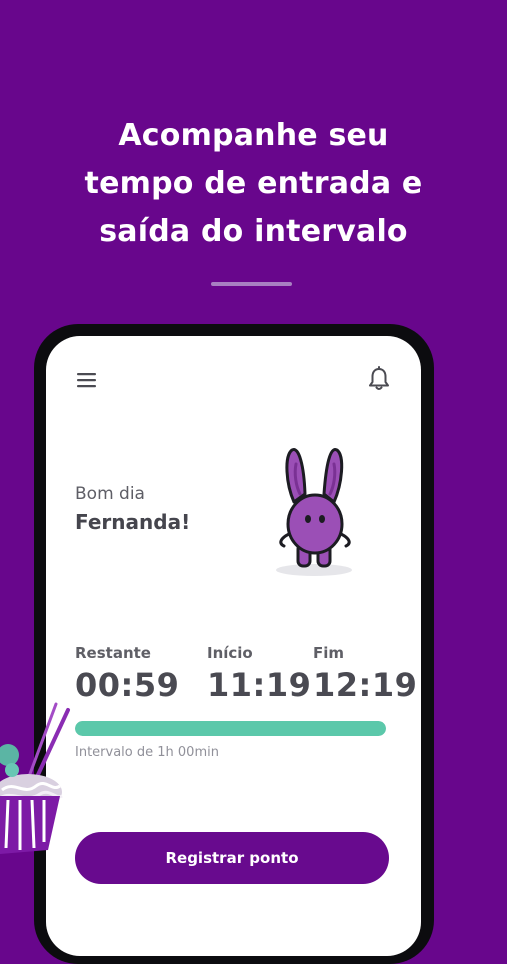  Describe the element at coordinates (253, 231) in the screenshot. I see `headline-line-3: saída do intervalo` at that location.